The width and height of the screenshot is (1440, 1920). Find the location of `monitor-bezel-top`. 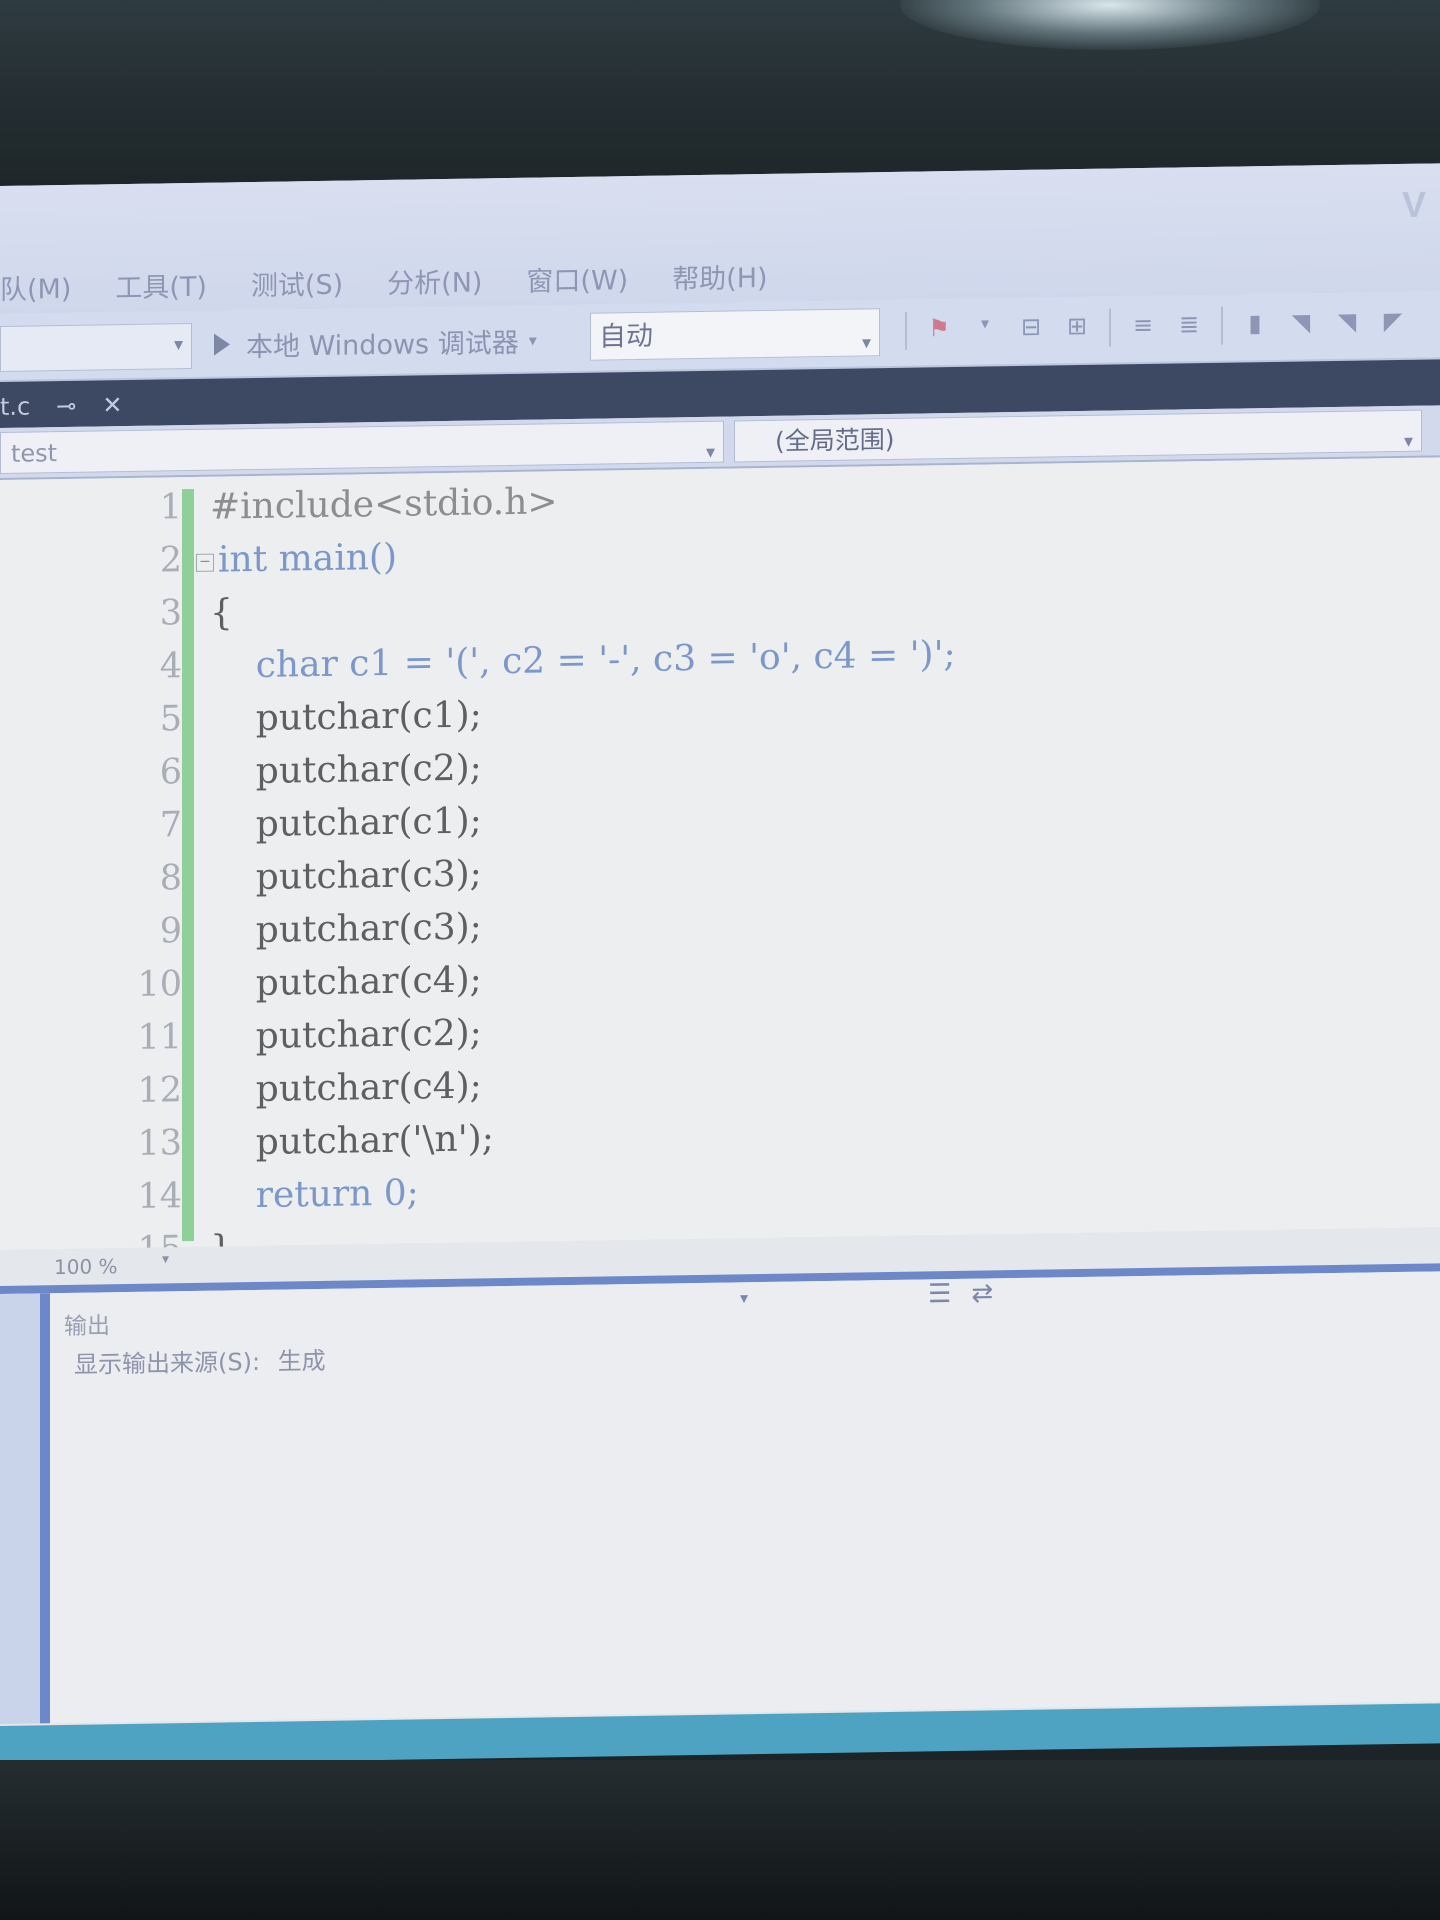

monitor-bezel-top is located at coordinates (720, 95).